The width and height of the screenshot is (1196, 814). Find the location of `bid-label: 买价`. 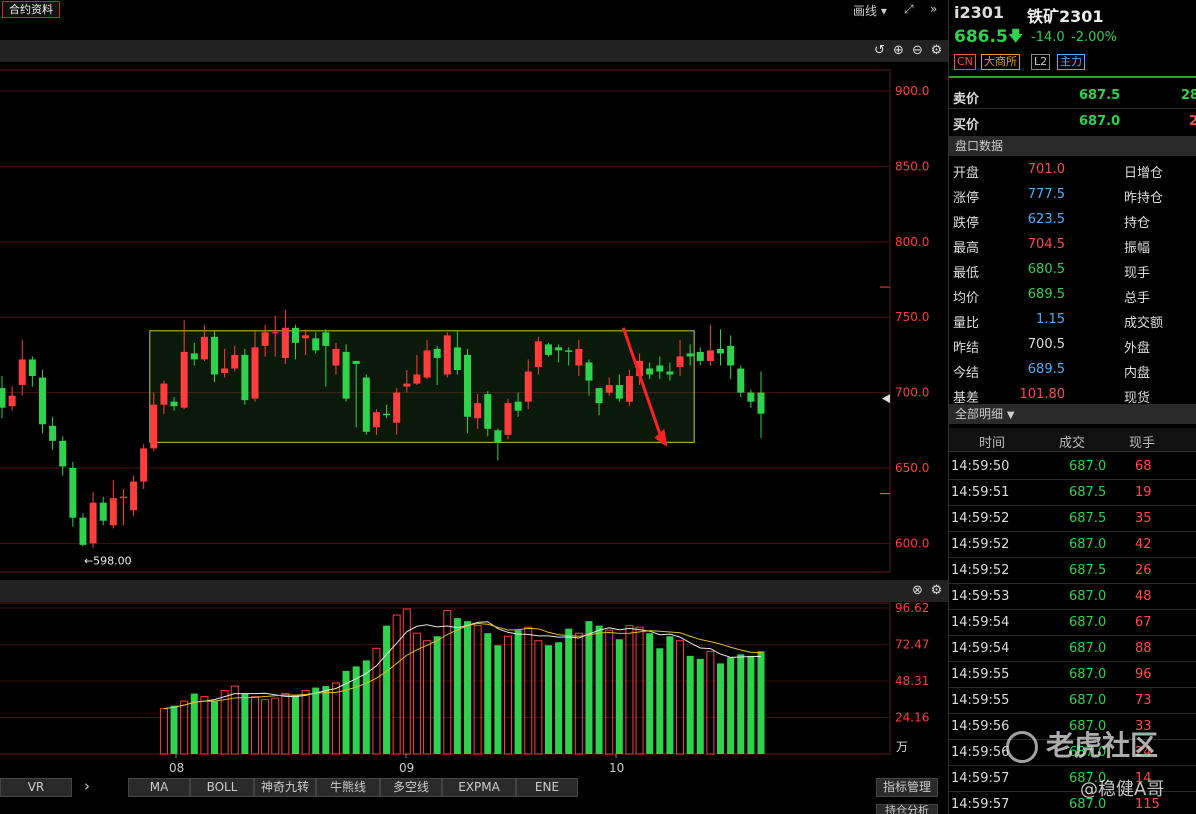

bid-label: 买价 is located at coordinates (966, 125).